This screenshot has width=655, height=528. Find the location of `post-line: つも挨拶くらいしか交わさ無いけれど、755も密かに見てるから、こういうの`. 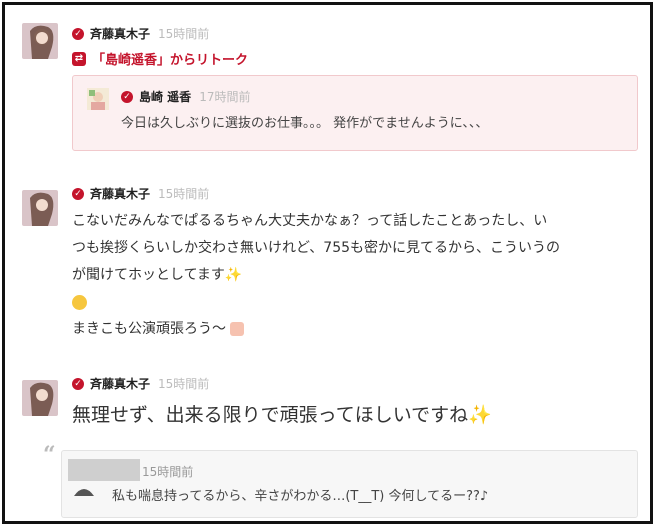

post-line: つも挨拶くらいしか交わさ無いけれど、755も密かに見てるから、こういうの is located at coordinates (316, 248).